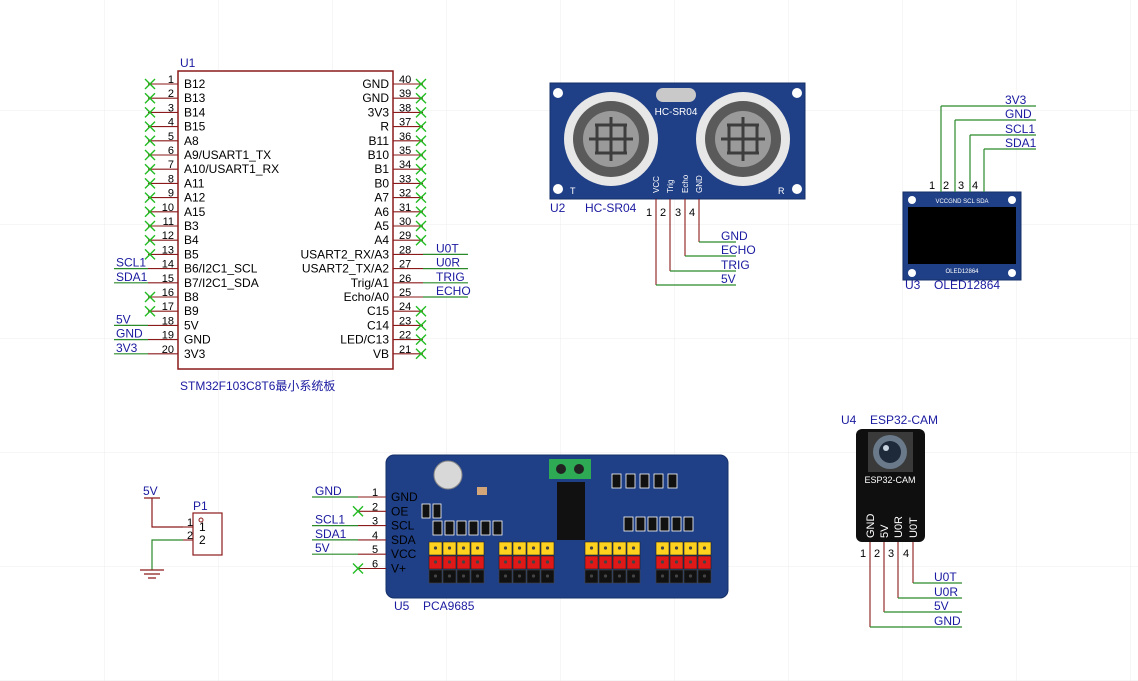 Image resolution: width=1138 pixels, height=681 pixels. What do you see at coordinates (482, 491) in the screenshot?
I see `smd-component-icon` at bounding box center [482, 491].